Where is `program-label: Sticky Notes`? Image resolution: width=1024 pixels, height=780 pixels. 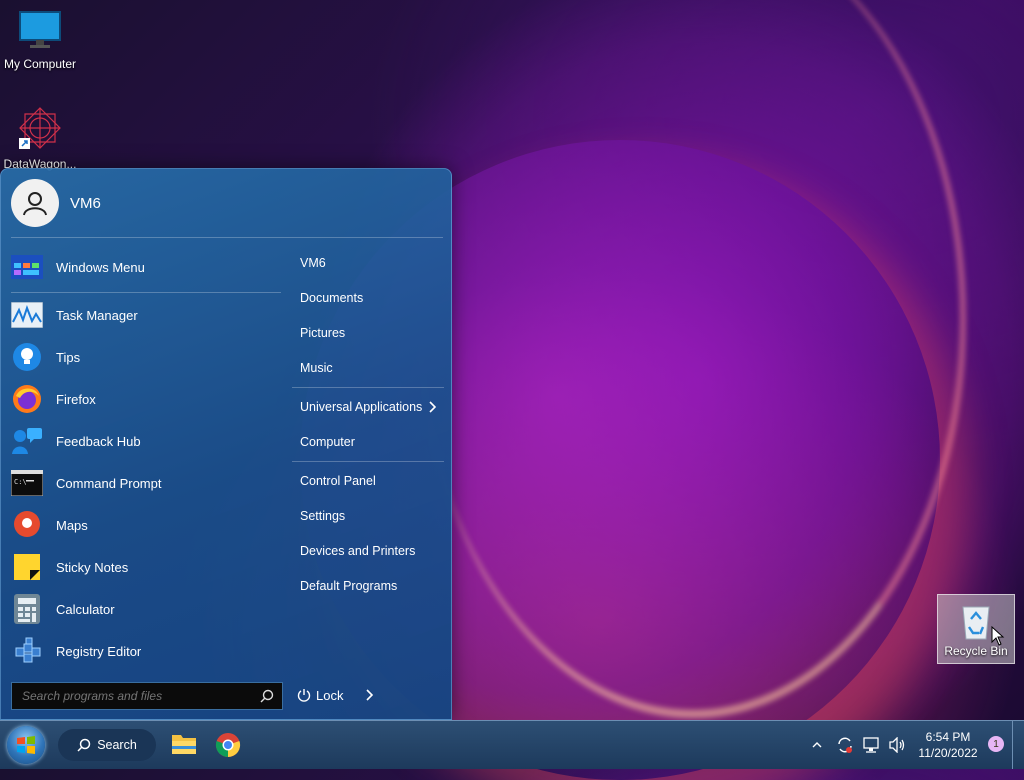
program-label: Sticky Notes is located at coordinates (92, 567).